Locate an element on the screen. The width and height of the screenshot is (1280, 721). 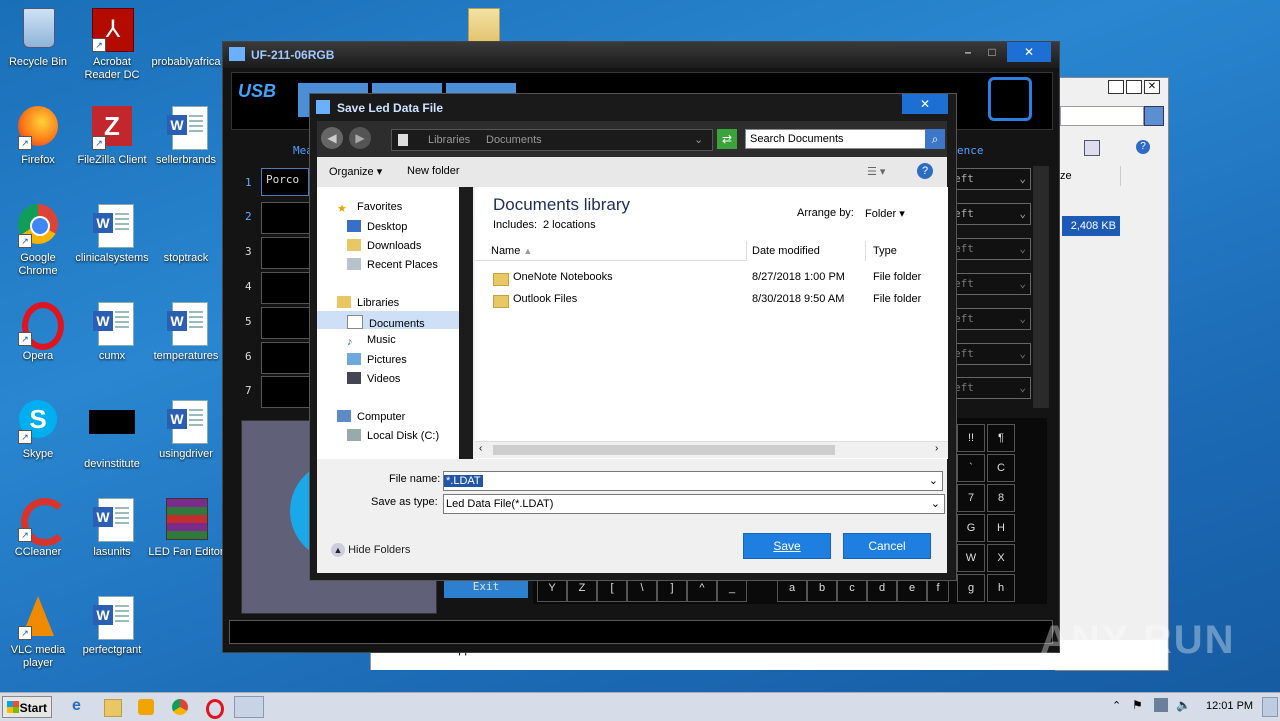
show-desktop-button is located at coordinates (1270, 707).